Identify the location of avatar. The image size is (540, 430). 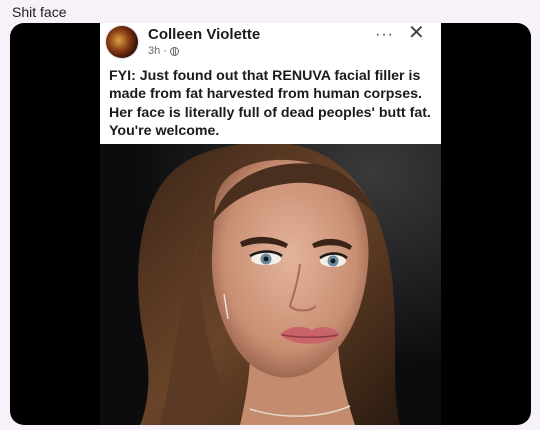
(122, 42).